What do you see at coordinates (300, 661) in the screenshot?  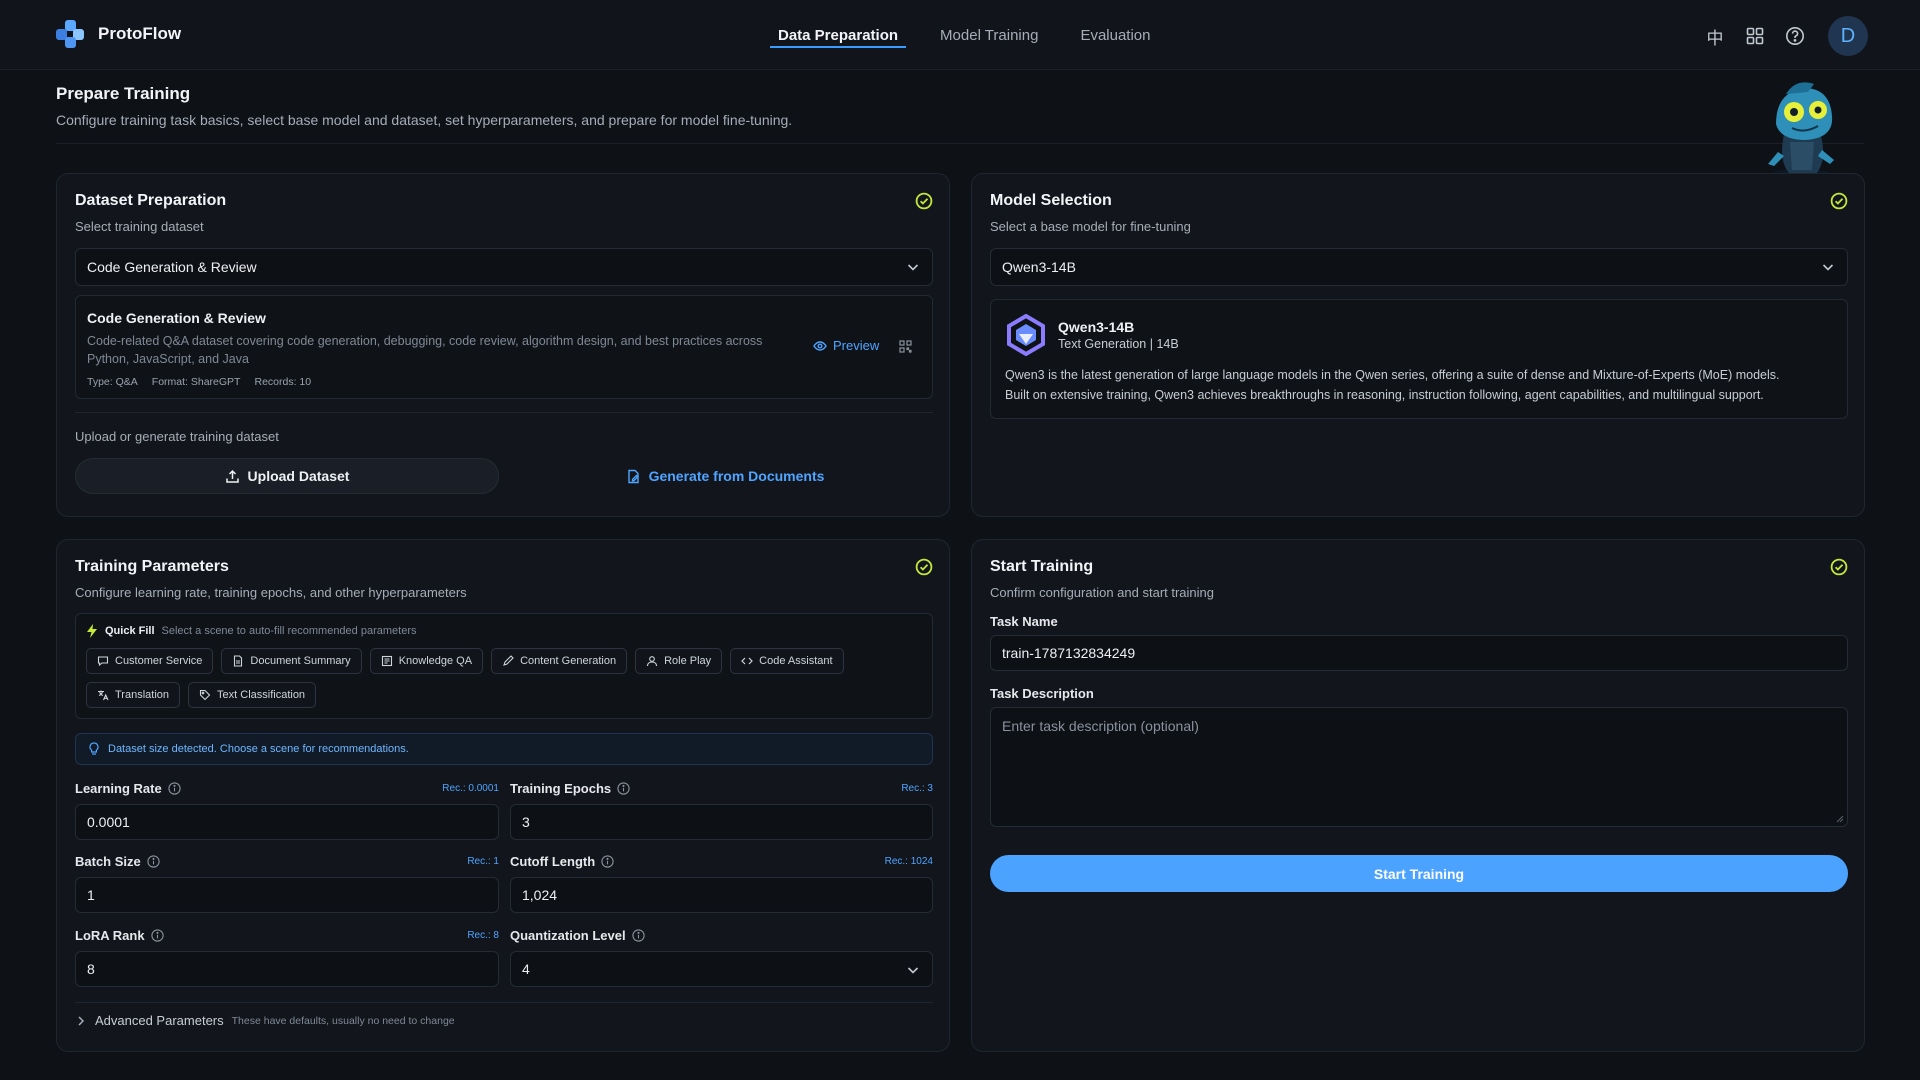 I see `scene-chip-label: Document Summary` at bounding box center [300, 661].